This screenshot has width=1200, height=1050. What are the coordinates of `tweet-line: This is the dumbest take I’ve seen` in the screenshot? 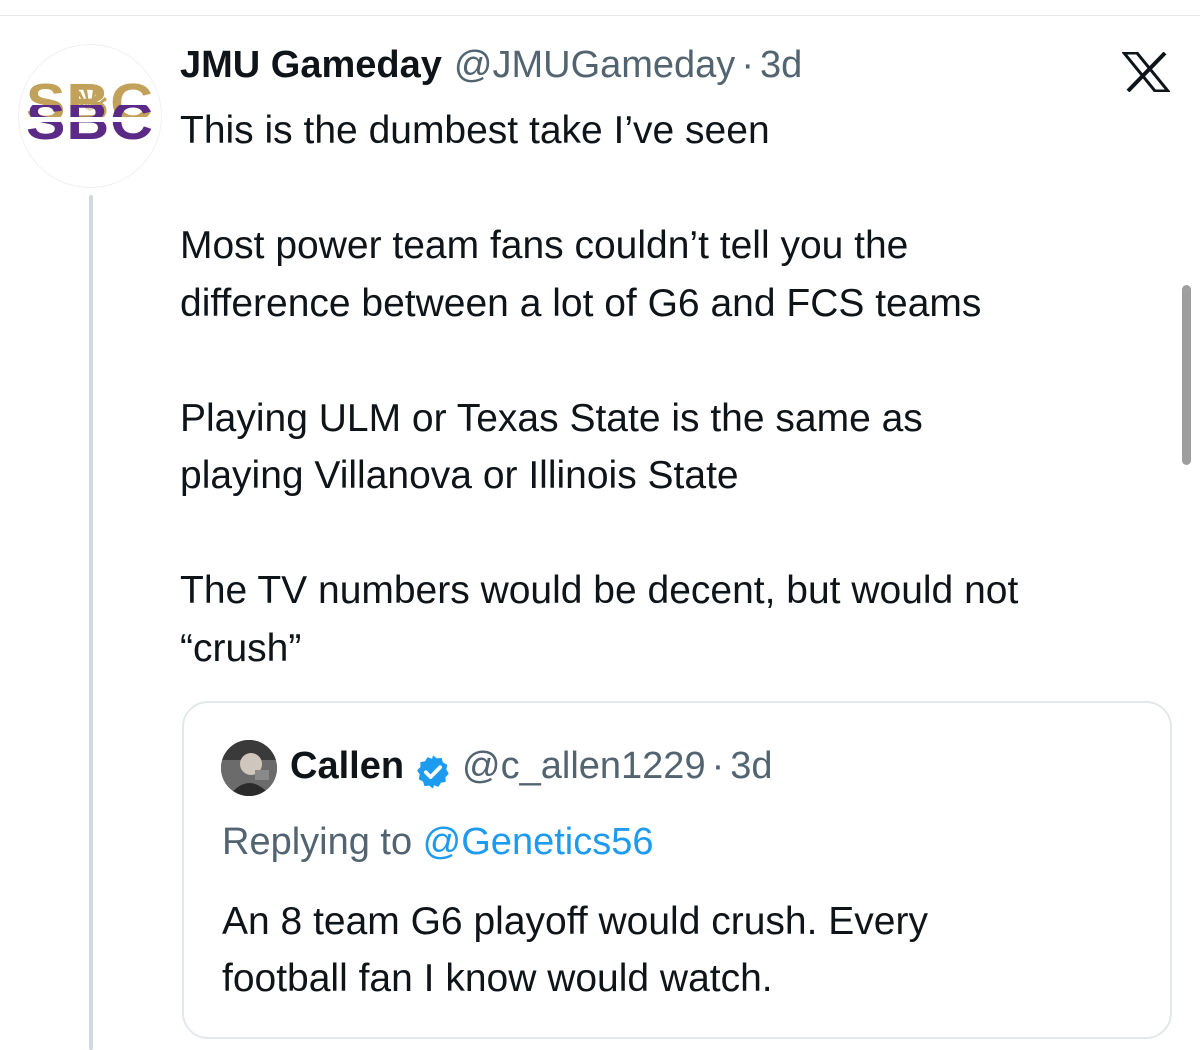 It's located at (475, 130).